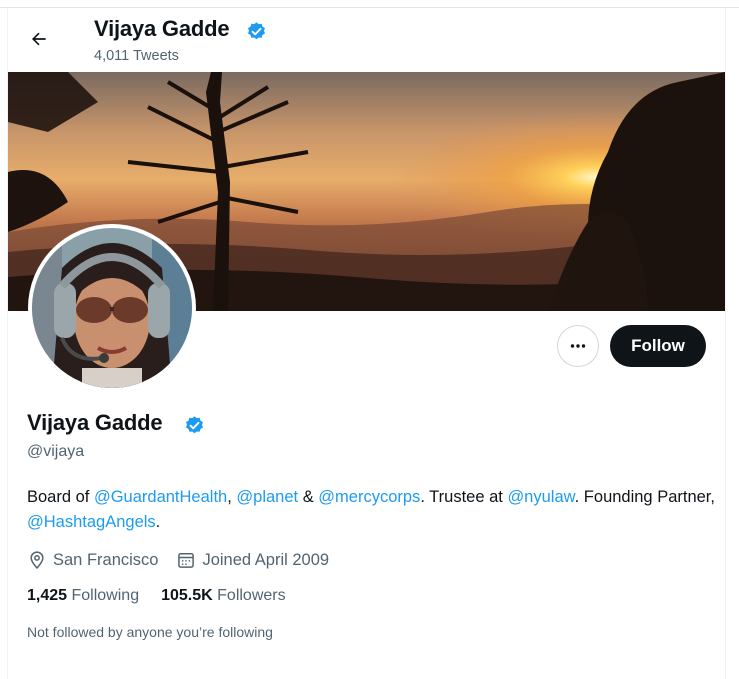 Image resolution: width=739 pixels, height=679 pixels. Describe the element at coordinates (369, 4) in the screenshot. I see `window-top-edge` at that location.